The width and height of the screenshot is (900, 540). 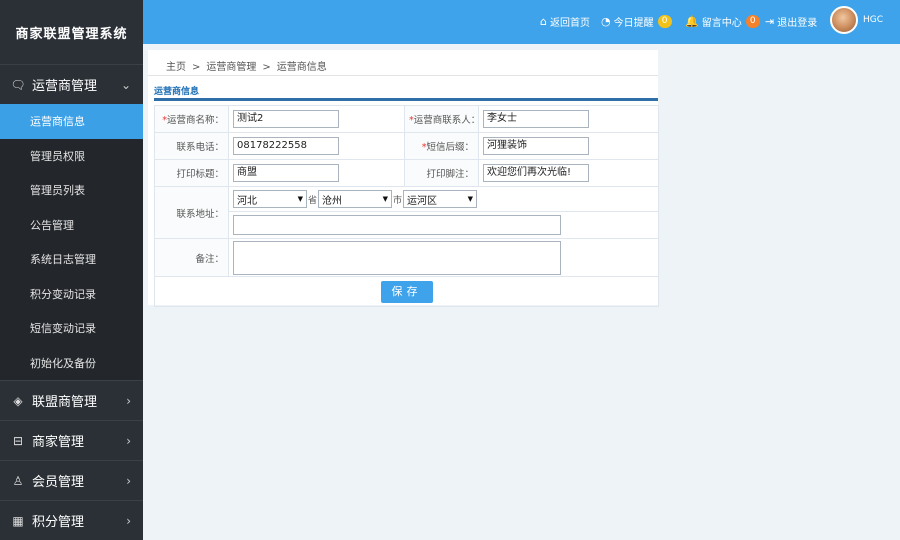 What do you see at coordinates (191, 257) in the screenshot?
I see `remark-label: 备注：` at bounding box center [191, 257].